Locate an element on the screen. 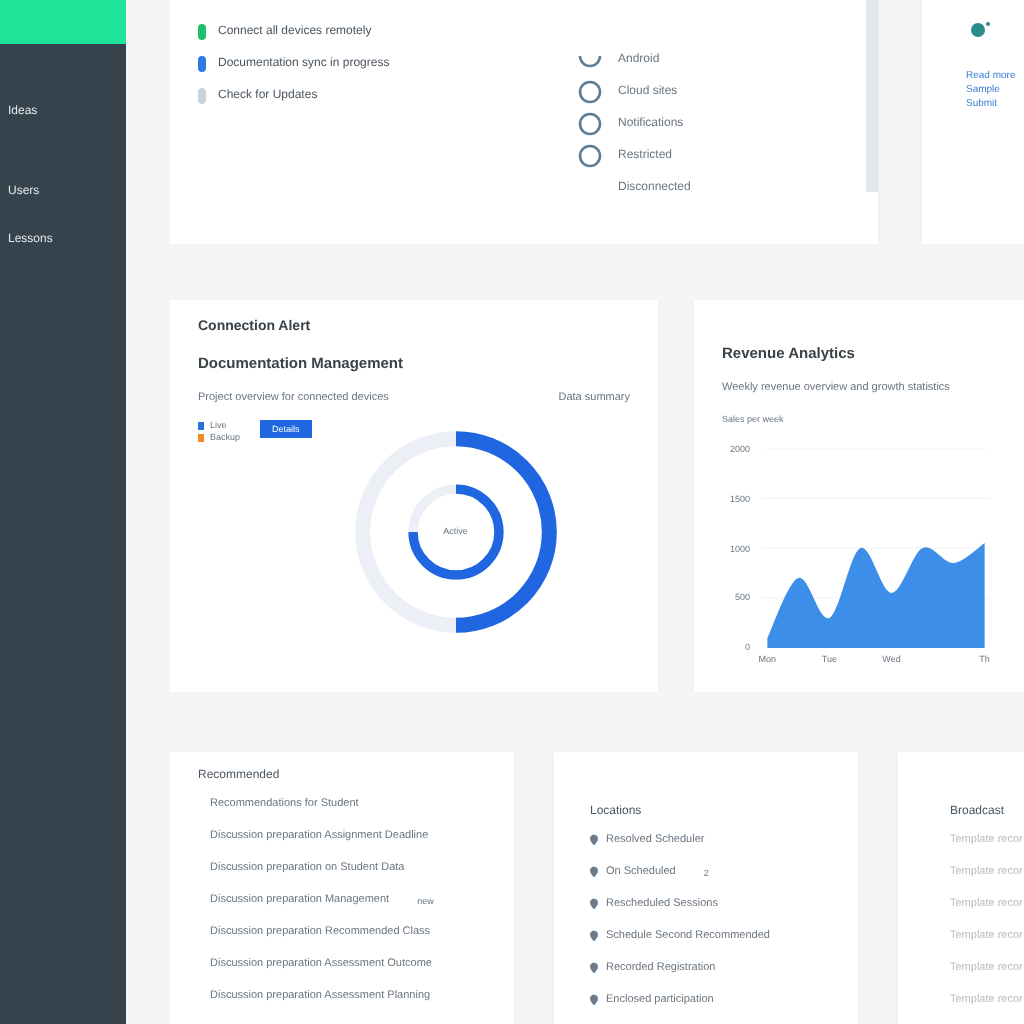  scrollbar is located at coordinates (872, 96).